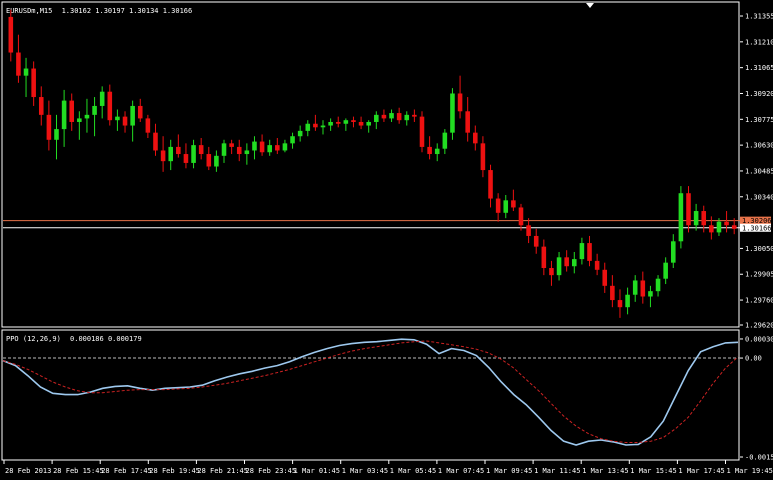  What do you see at coordinates (759, 17) in the screenshot?
I see `price-tick-label: 1.31355` at bounding box center [759, 17].